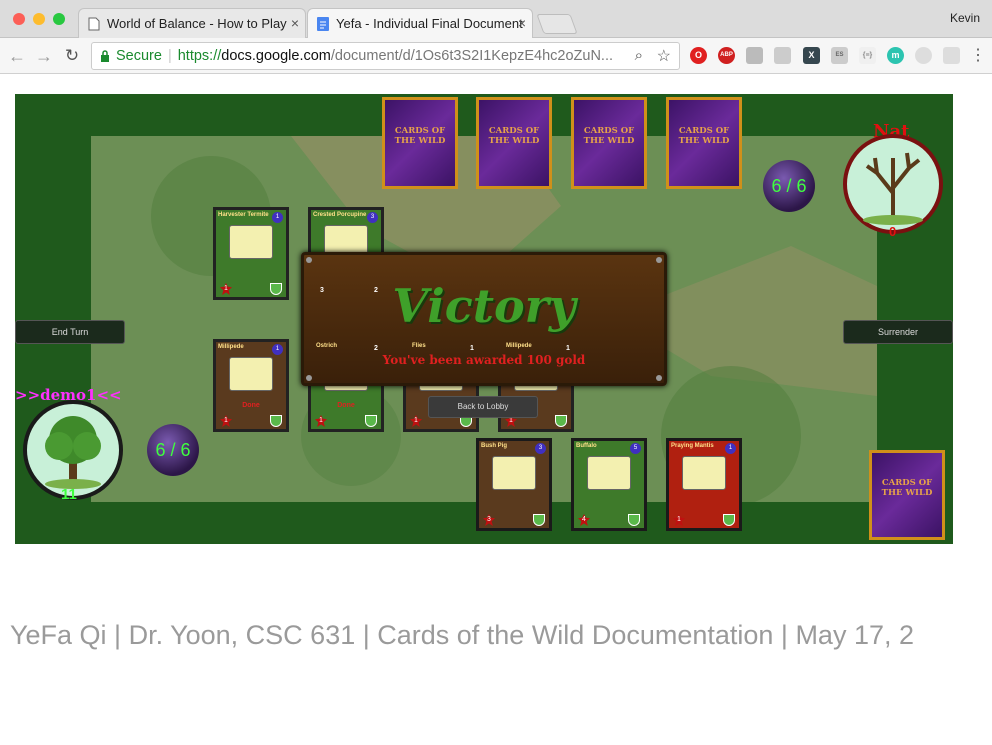 The image size is (992, 745). I want to click on opponent-health: 0, so click(893, 231).